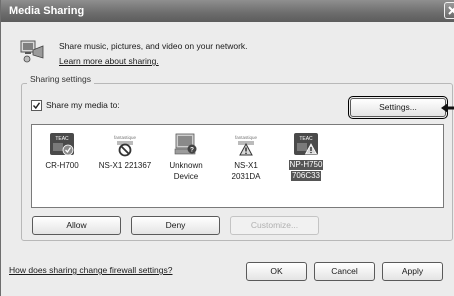  What do you see at coordinates (306, 176) in the screenshot?
I see `device-label-line2: 706C33` at bounding box center [306, 176].